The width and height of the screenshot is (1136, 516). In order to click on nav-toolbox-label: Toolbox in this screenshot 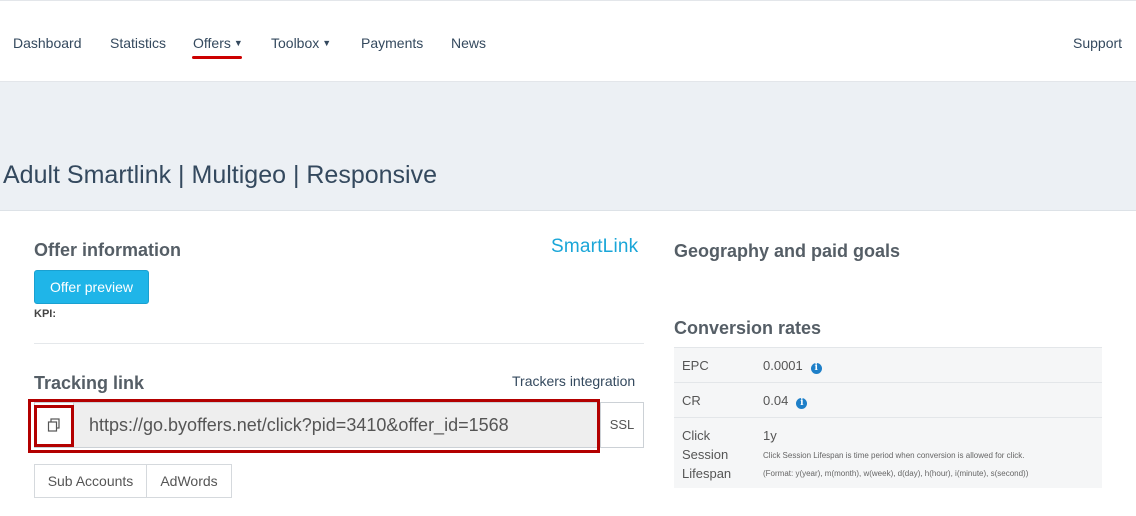, I will do `click(295, 43)`.